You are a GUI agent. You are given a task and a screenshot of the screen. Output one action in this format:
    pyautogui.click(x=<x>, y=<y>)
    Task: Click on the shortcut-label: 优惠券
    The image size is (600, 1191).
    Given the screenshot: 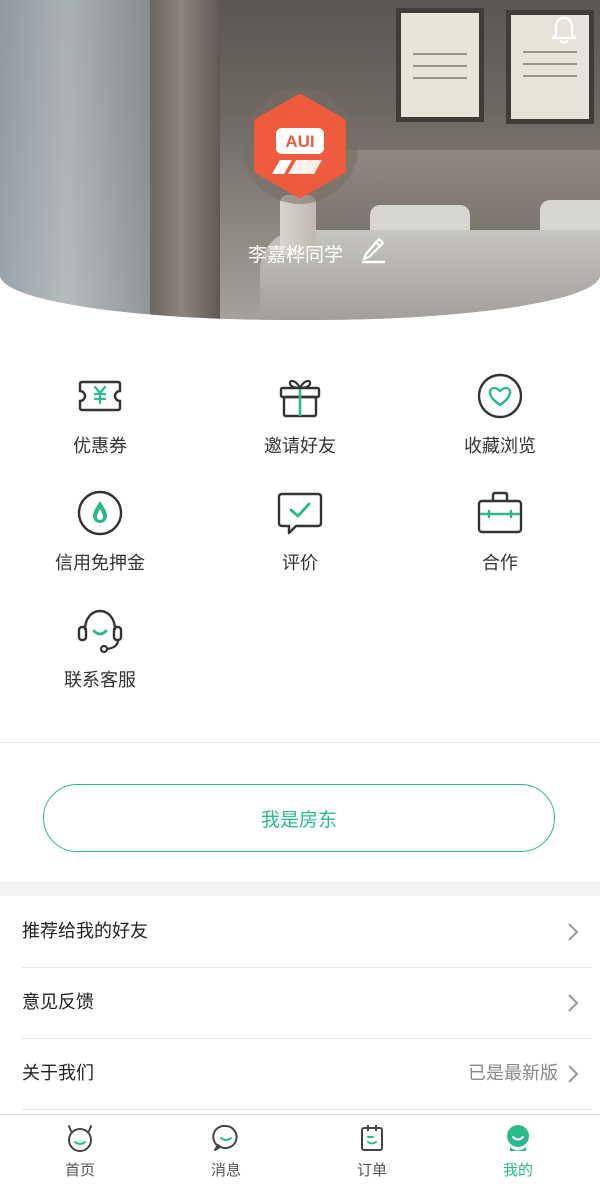 What is the action you would take?
    pyautogui.click(x=100, y=446)
    